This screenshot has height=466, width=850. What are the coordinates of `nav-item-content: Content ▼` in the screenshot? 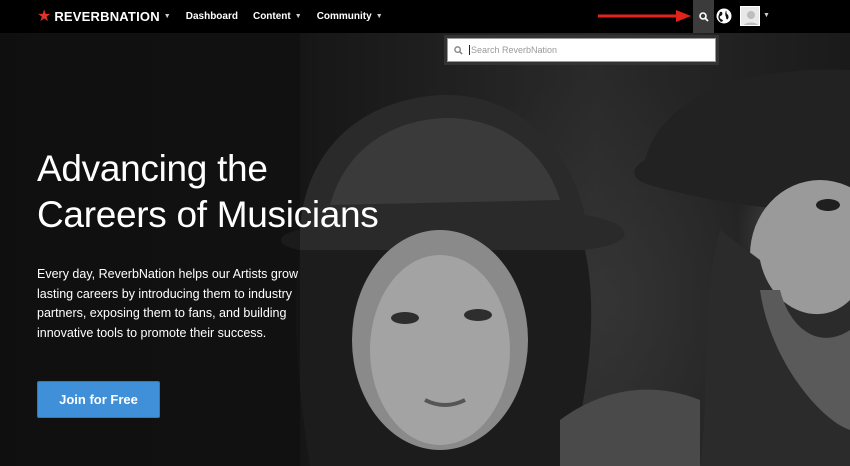 It's located at (277, 16).